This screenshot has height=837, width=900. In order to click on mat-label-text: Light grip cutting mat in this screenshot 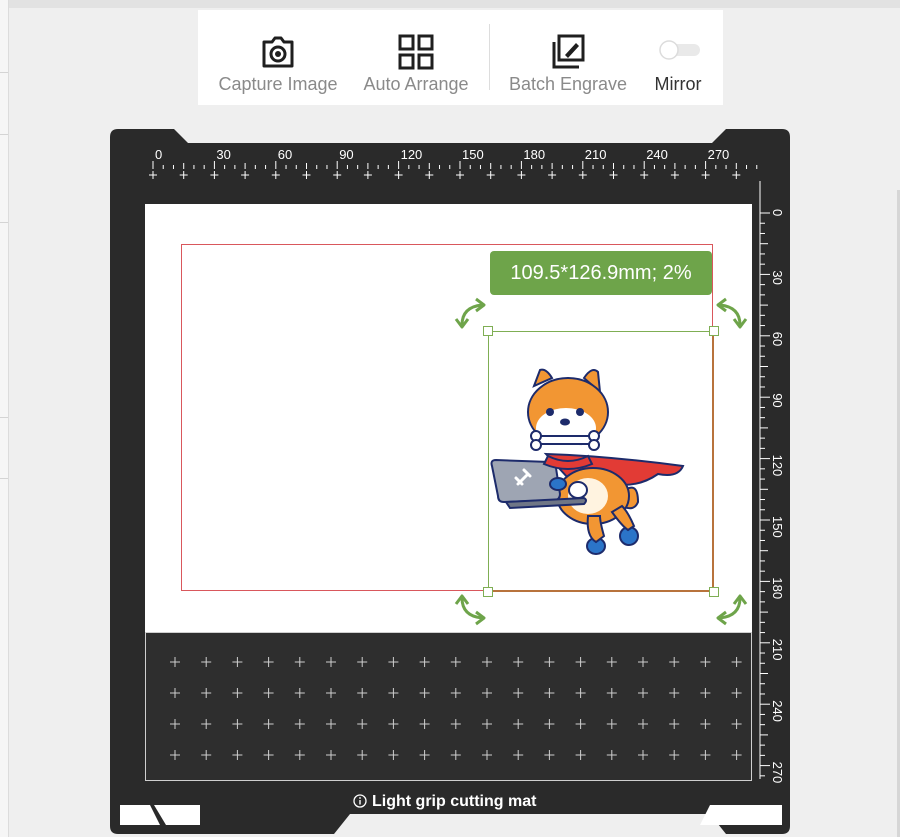, I will do `click(454, 801)`.